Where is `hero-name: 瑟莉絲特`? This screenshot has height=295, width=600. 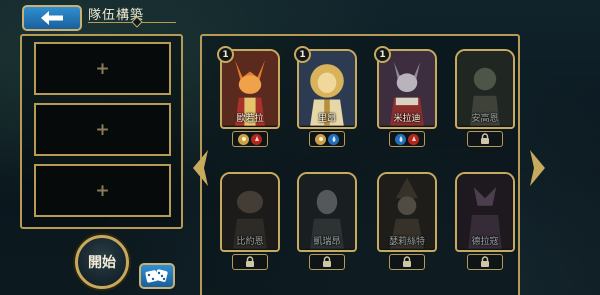
hero-name: 瑟莉絲特 is located at coordinates (406, 242).